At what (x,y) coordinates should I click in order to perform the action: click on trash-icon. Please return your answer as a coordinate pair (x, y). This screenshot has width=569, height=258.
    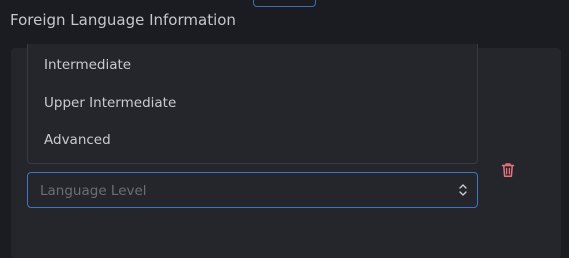
    Looking at the image, I should click on (508, 172).